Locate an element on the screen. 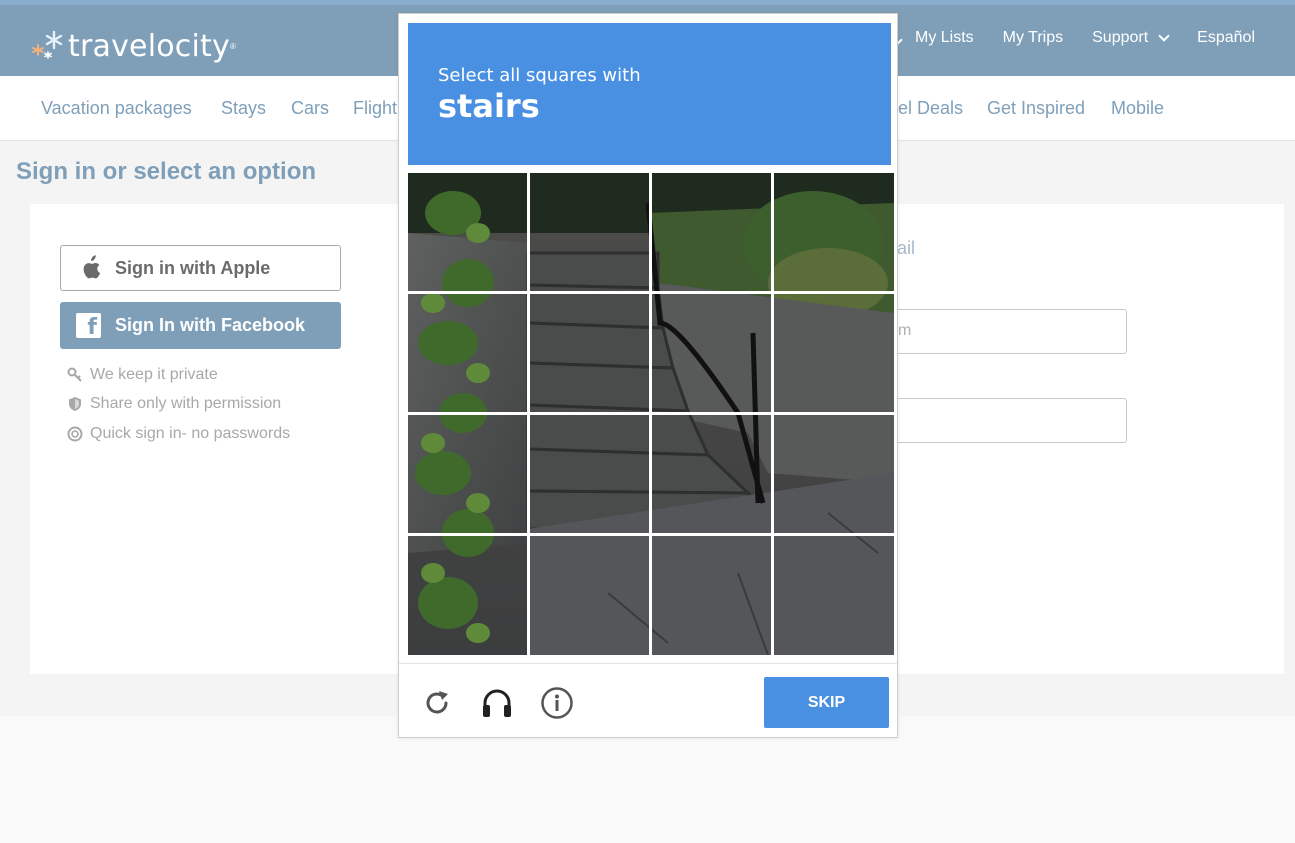  skip-button: SKIP is located at coordinates (826, 702).